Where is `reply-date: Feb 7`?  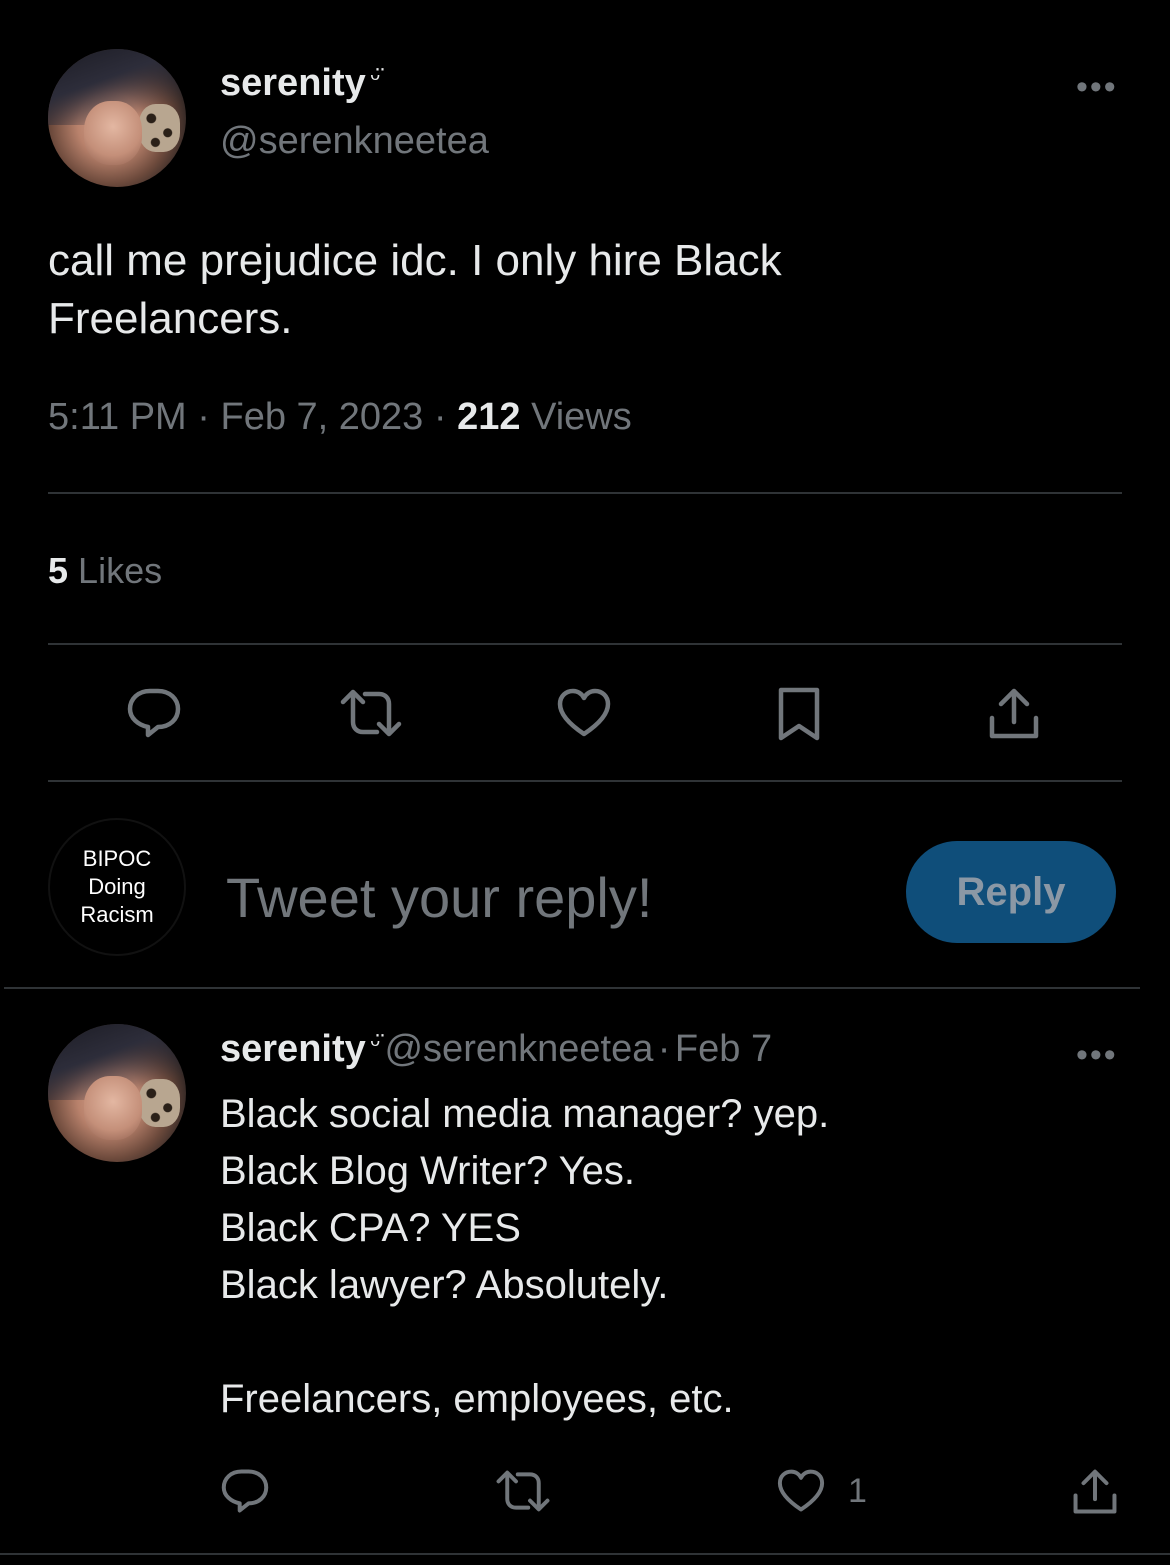
reply-date: Feb 7 is located at coordinates (723, 1049).